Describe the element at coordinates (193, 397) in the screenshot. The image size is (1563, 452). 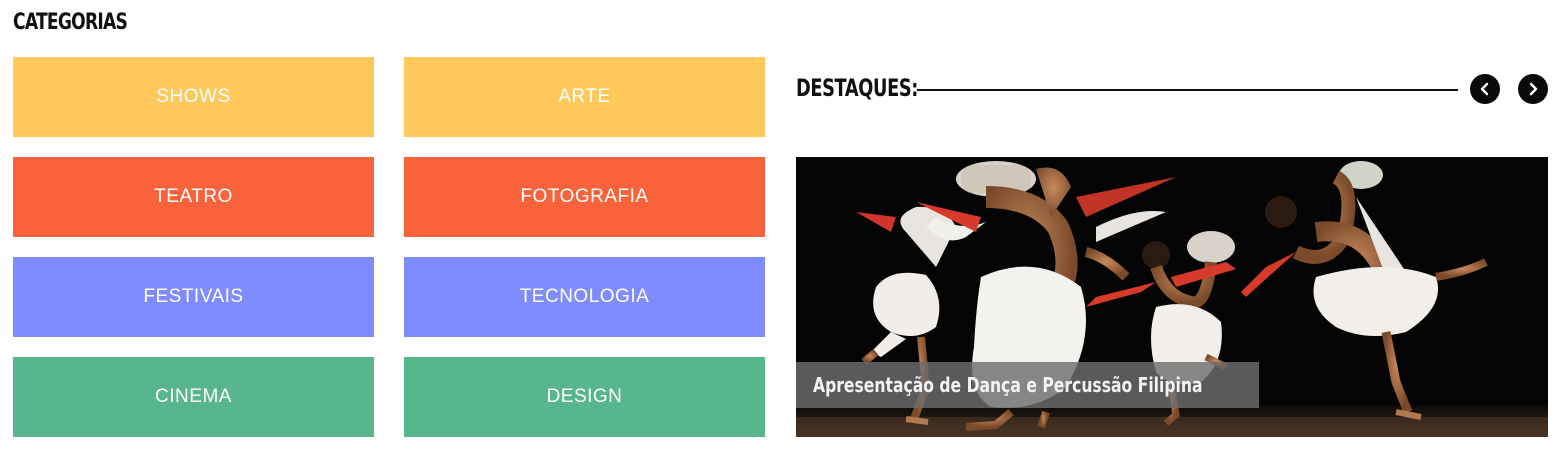
I see `category-cinema: CINEMA` at that location.